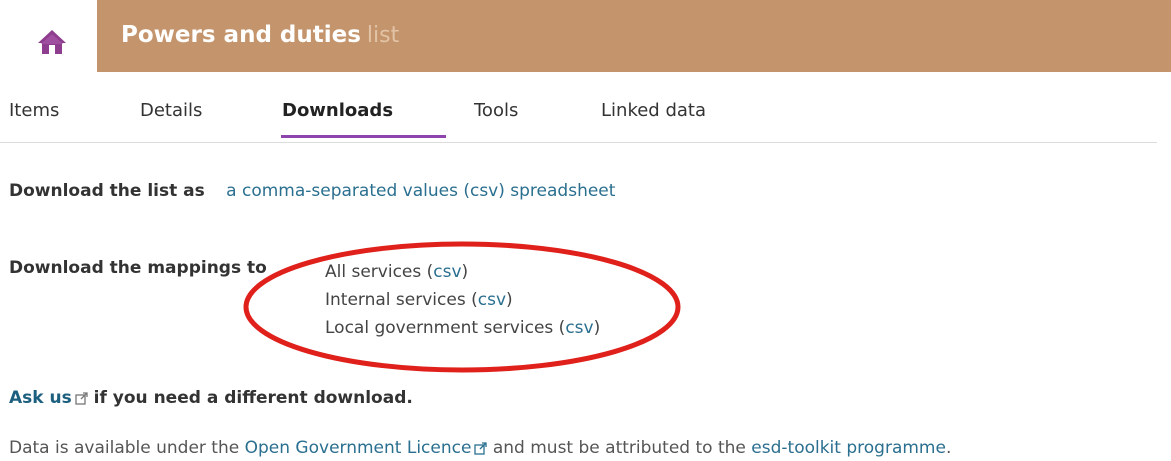  I want to click on home-button, so click(52, 42).